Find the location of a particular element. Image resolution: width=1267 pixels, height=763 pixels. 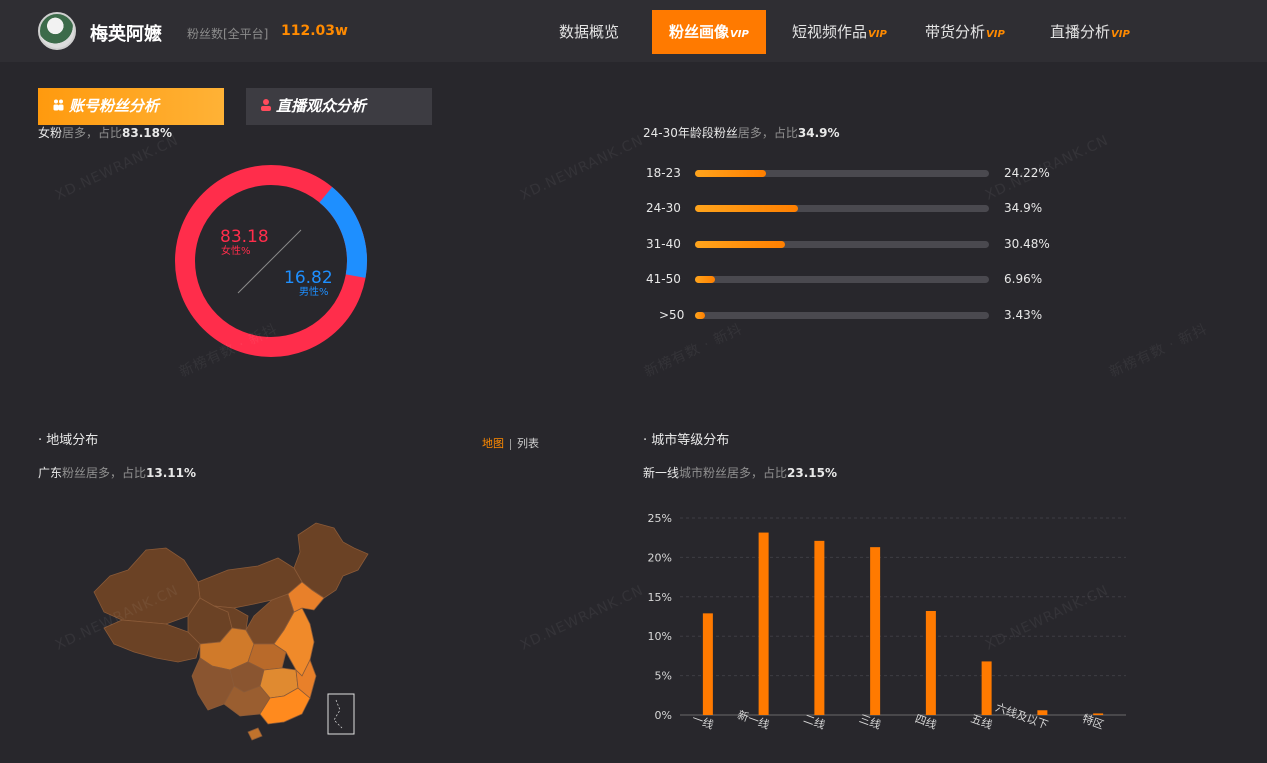

subtab-live-audience: 直播观众分析 is located at coordinates (339, 106).